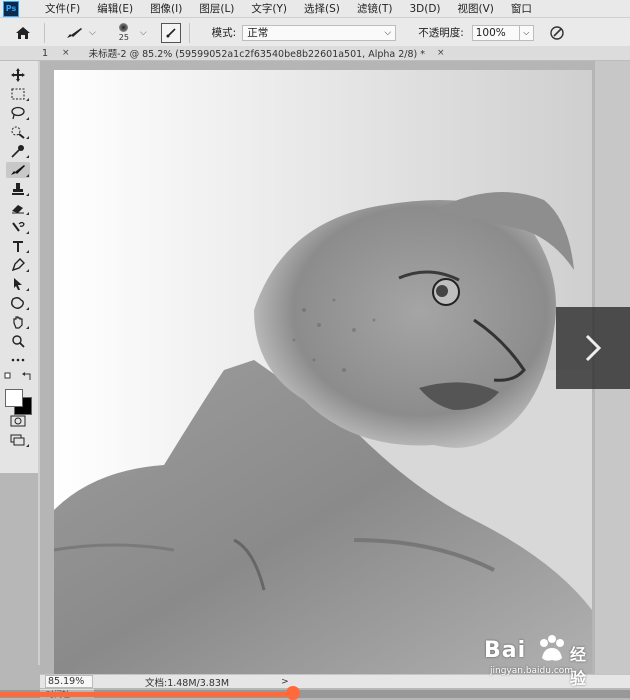 This screenshot has width=630, height=700. I want to click on watermark-brand: Bai, so click(505, 650).